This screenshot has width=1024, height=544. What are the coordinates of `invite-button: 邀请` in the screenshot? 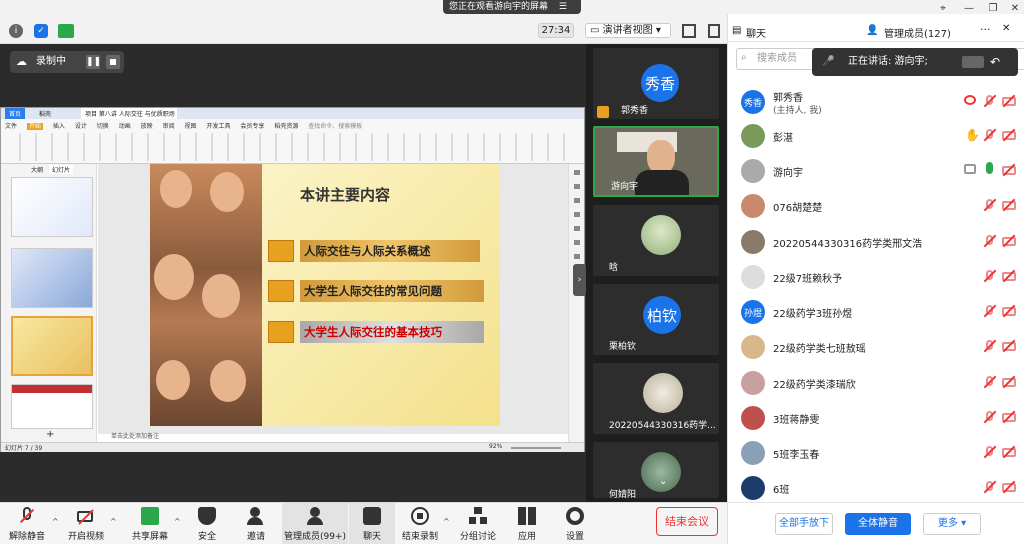 It's located at (256, 523).